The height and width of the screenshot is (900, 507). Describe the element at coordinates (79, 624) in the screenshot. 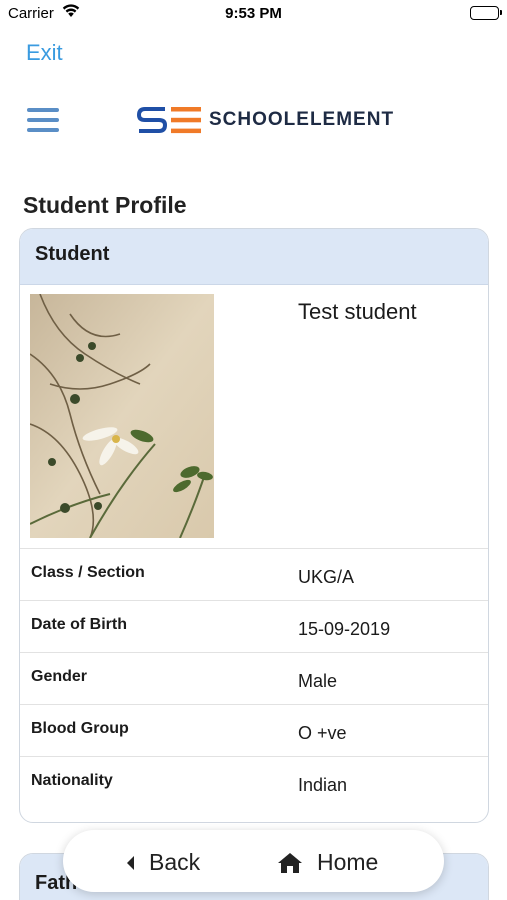

I see `info-label: Date of Birth` at that location.